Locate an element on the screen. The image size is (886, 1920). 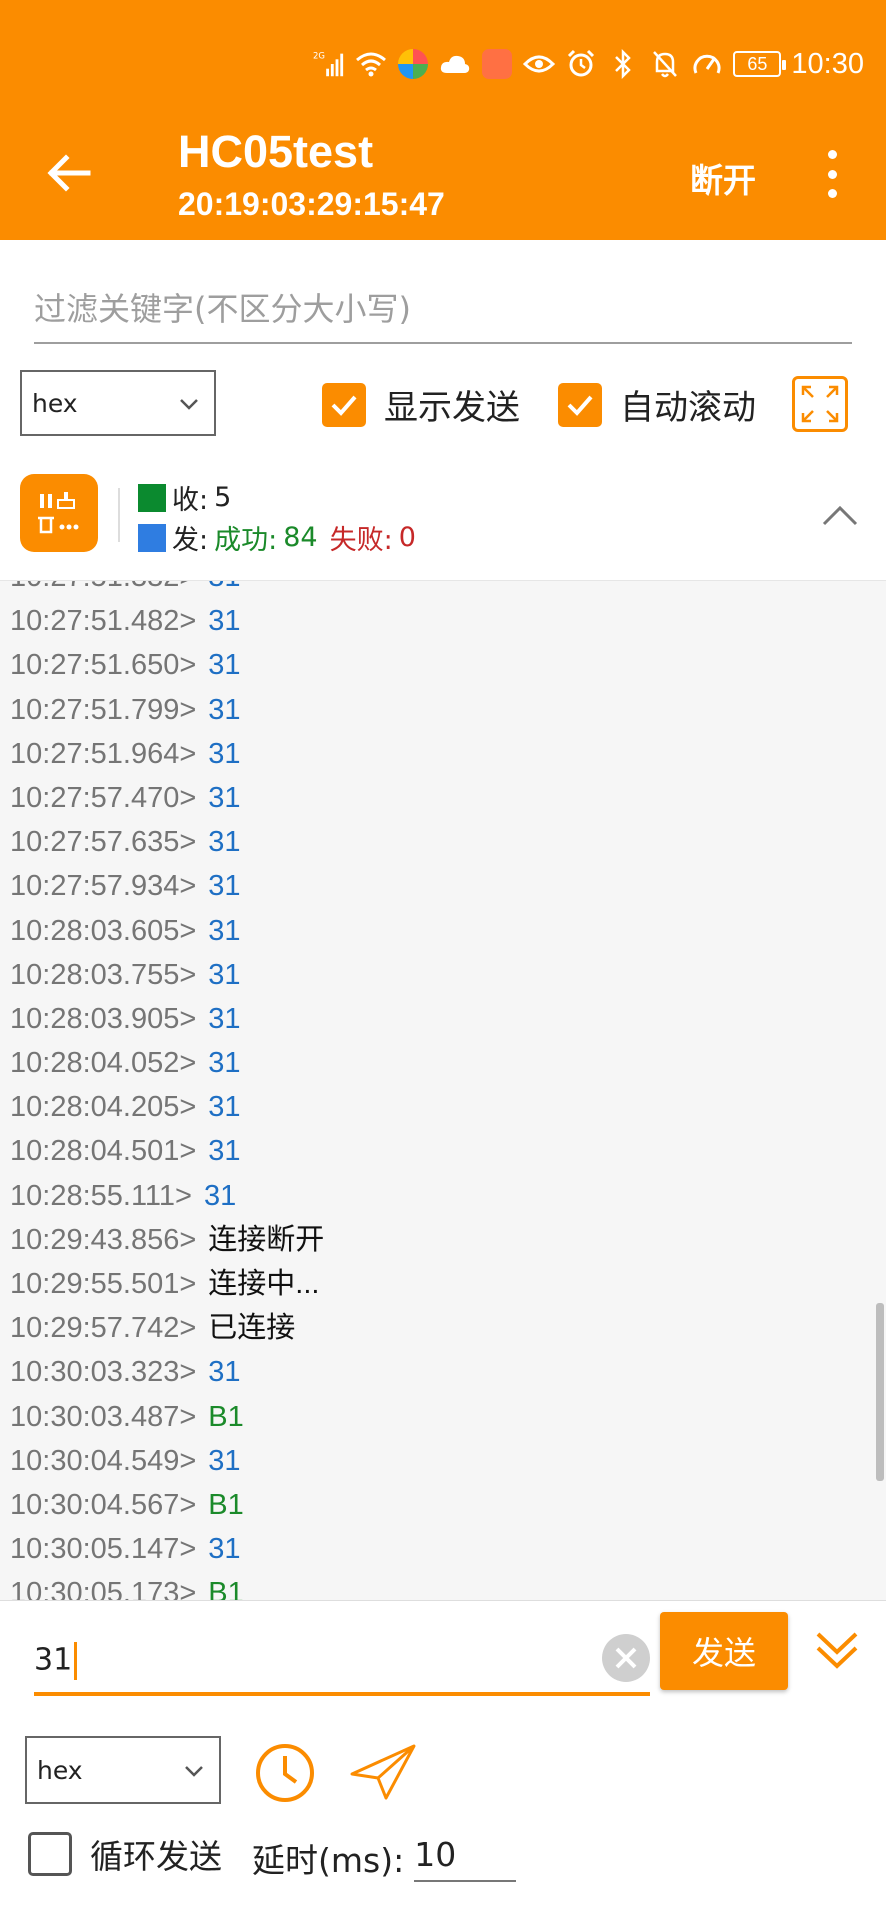
log-row: 10:28:04.052> 31 is located at coordinates (167, 1063).